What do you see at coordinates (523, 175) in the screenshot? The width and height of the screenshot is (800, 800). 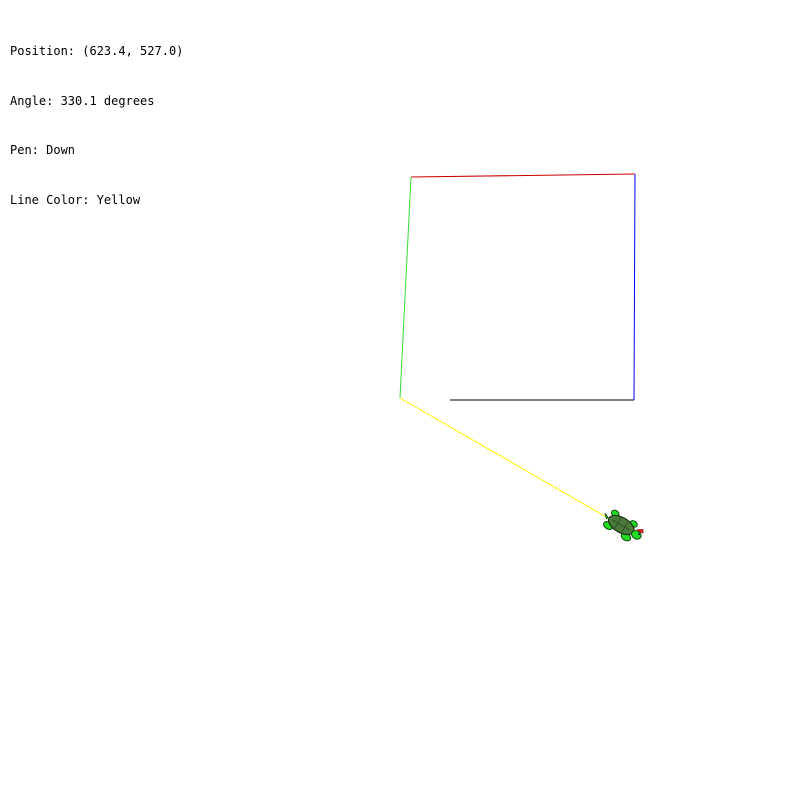 I see `trail-segment-red` at bounding box center [523, 175].